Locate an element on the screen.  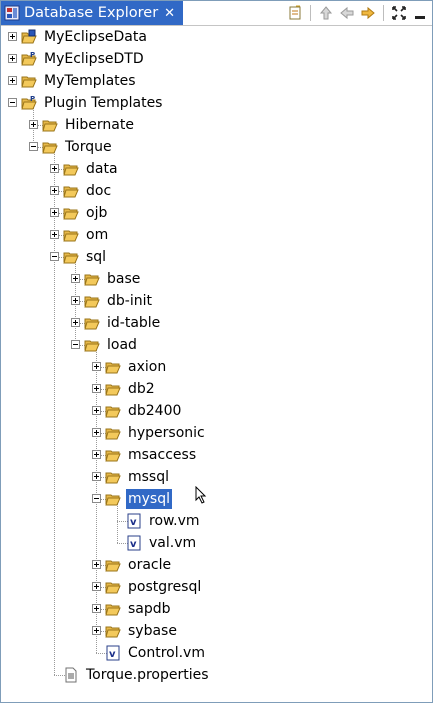
back-button is located at coordinates (347, 13).